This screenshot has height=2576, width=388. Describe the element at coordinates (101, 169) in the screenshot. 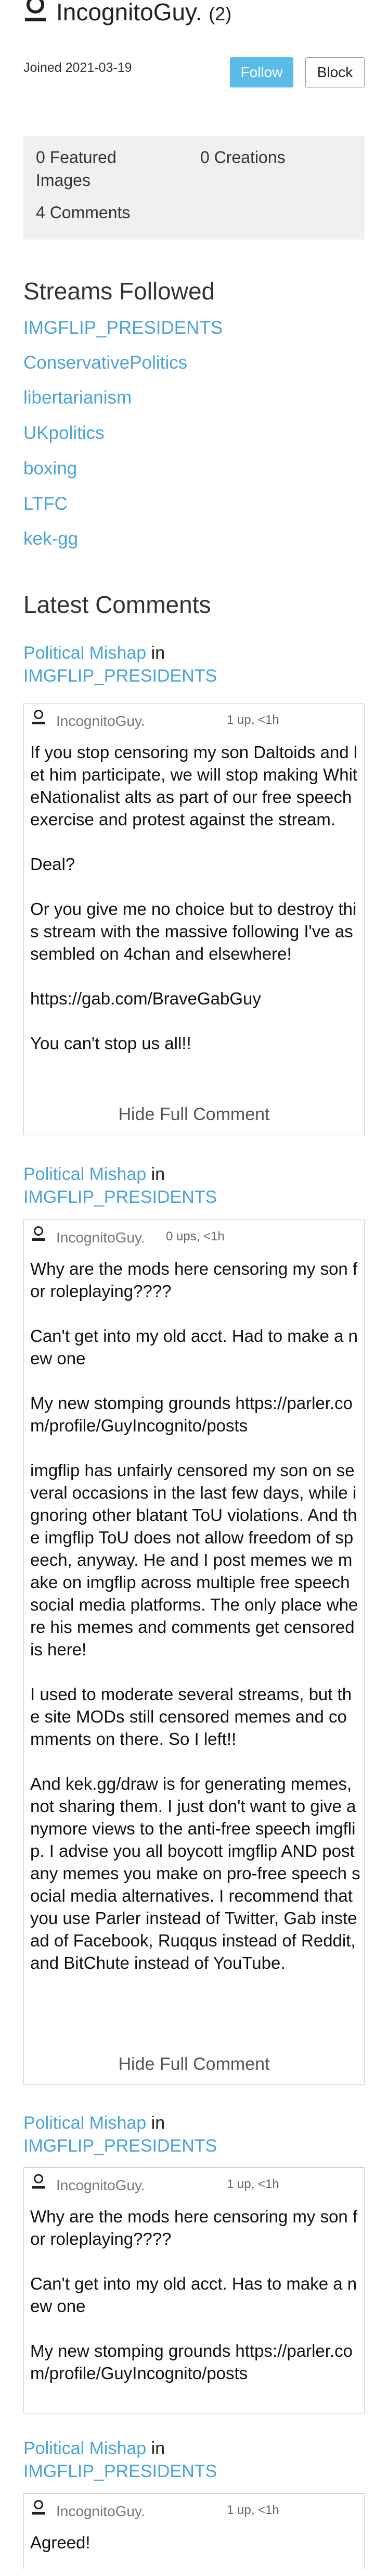

I see `featured-images-stat: 0 Featured Images` at that location.